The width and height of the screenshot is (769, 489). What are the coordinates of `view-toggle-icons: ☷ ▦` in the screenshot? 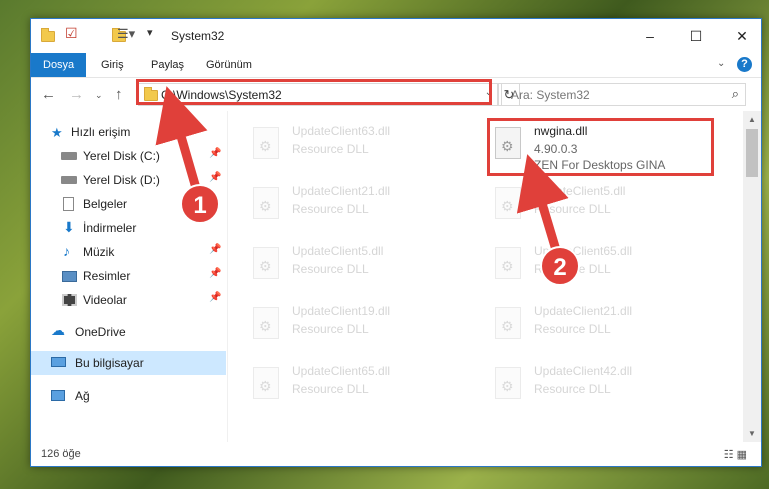 It's located at (735, 454).